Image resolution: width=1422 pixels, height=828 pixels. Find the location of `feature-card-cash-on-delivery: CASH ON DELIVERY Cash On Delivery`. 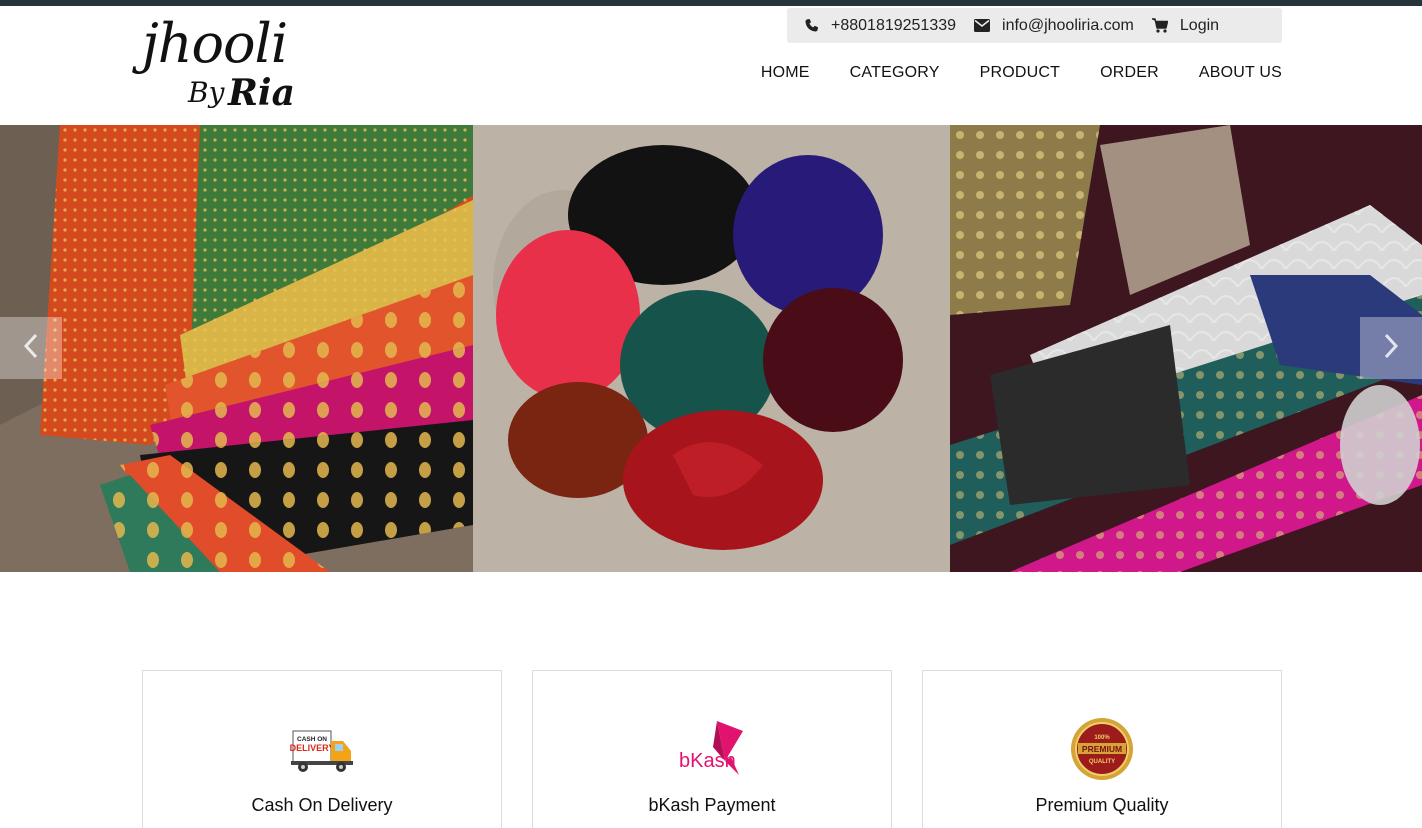

feature-card-cash-on-delivery: CASH ON DELIVERY Cash On Delivery is located at coordinates (322, 749).